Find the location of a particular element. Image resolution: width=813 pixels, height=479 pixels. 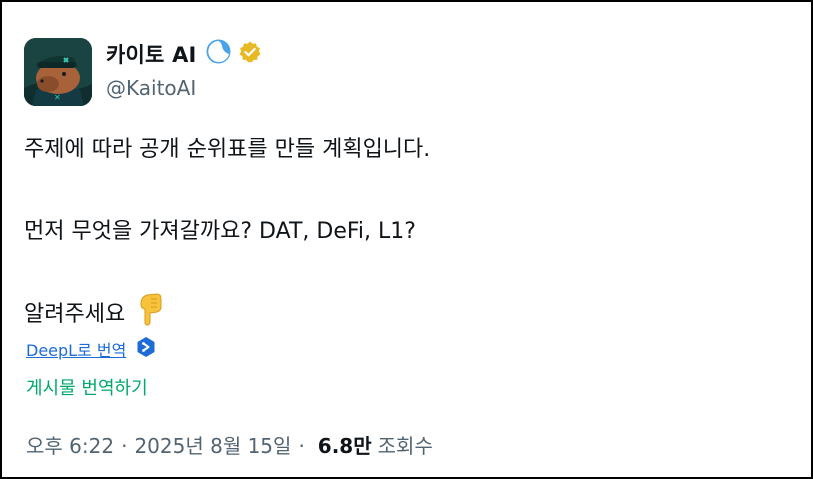

user-handle: @KaitoAI is located at coordinates (151, 88).